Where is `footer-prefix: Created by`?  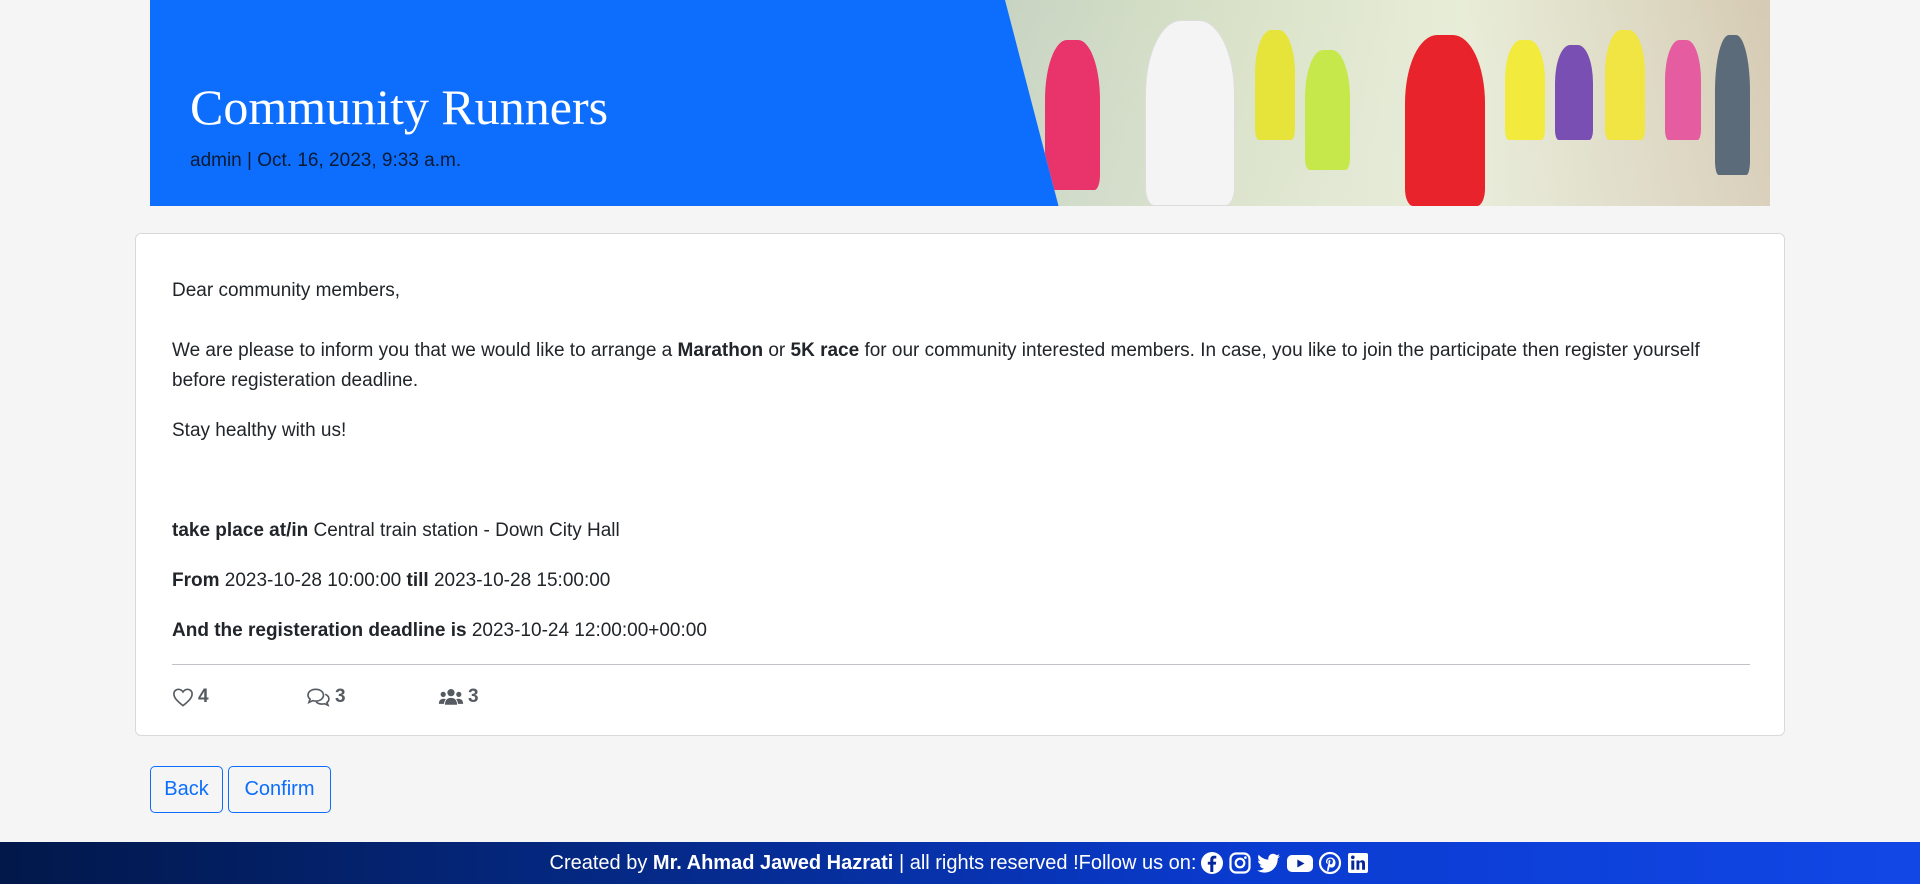
footer-prefix: Created by is located at coordinates (598, 862).